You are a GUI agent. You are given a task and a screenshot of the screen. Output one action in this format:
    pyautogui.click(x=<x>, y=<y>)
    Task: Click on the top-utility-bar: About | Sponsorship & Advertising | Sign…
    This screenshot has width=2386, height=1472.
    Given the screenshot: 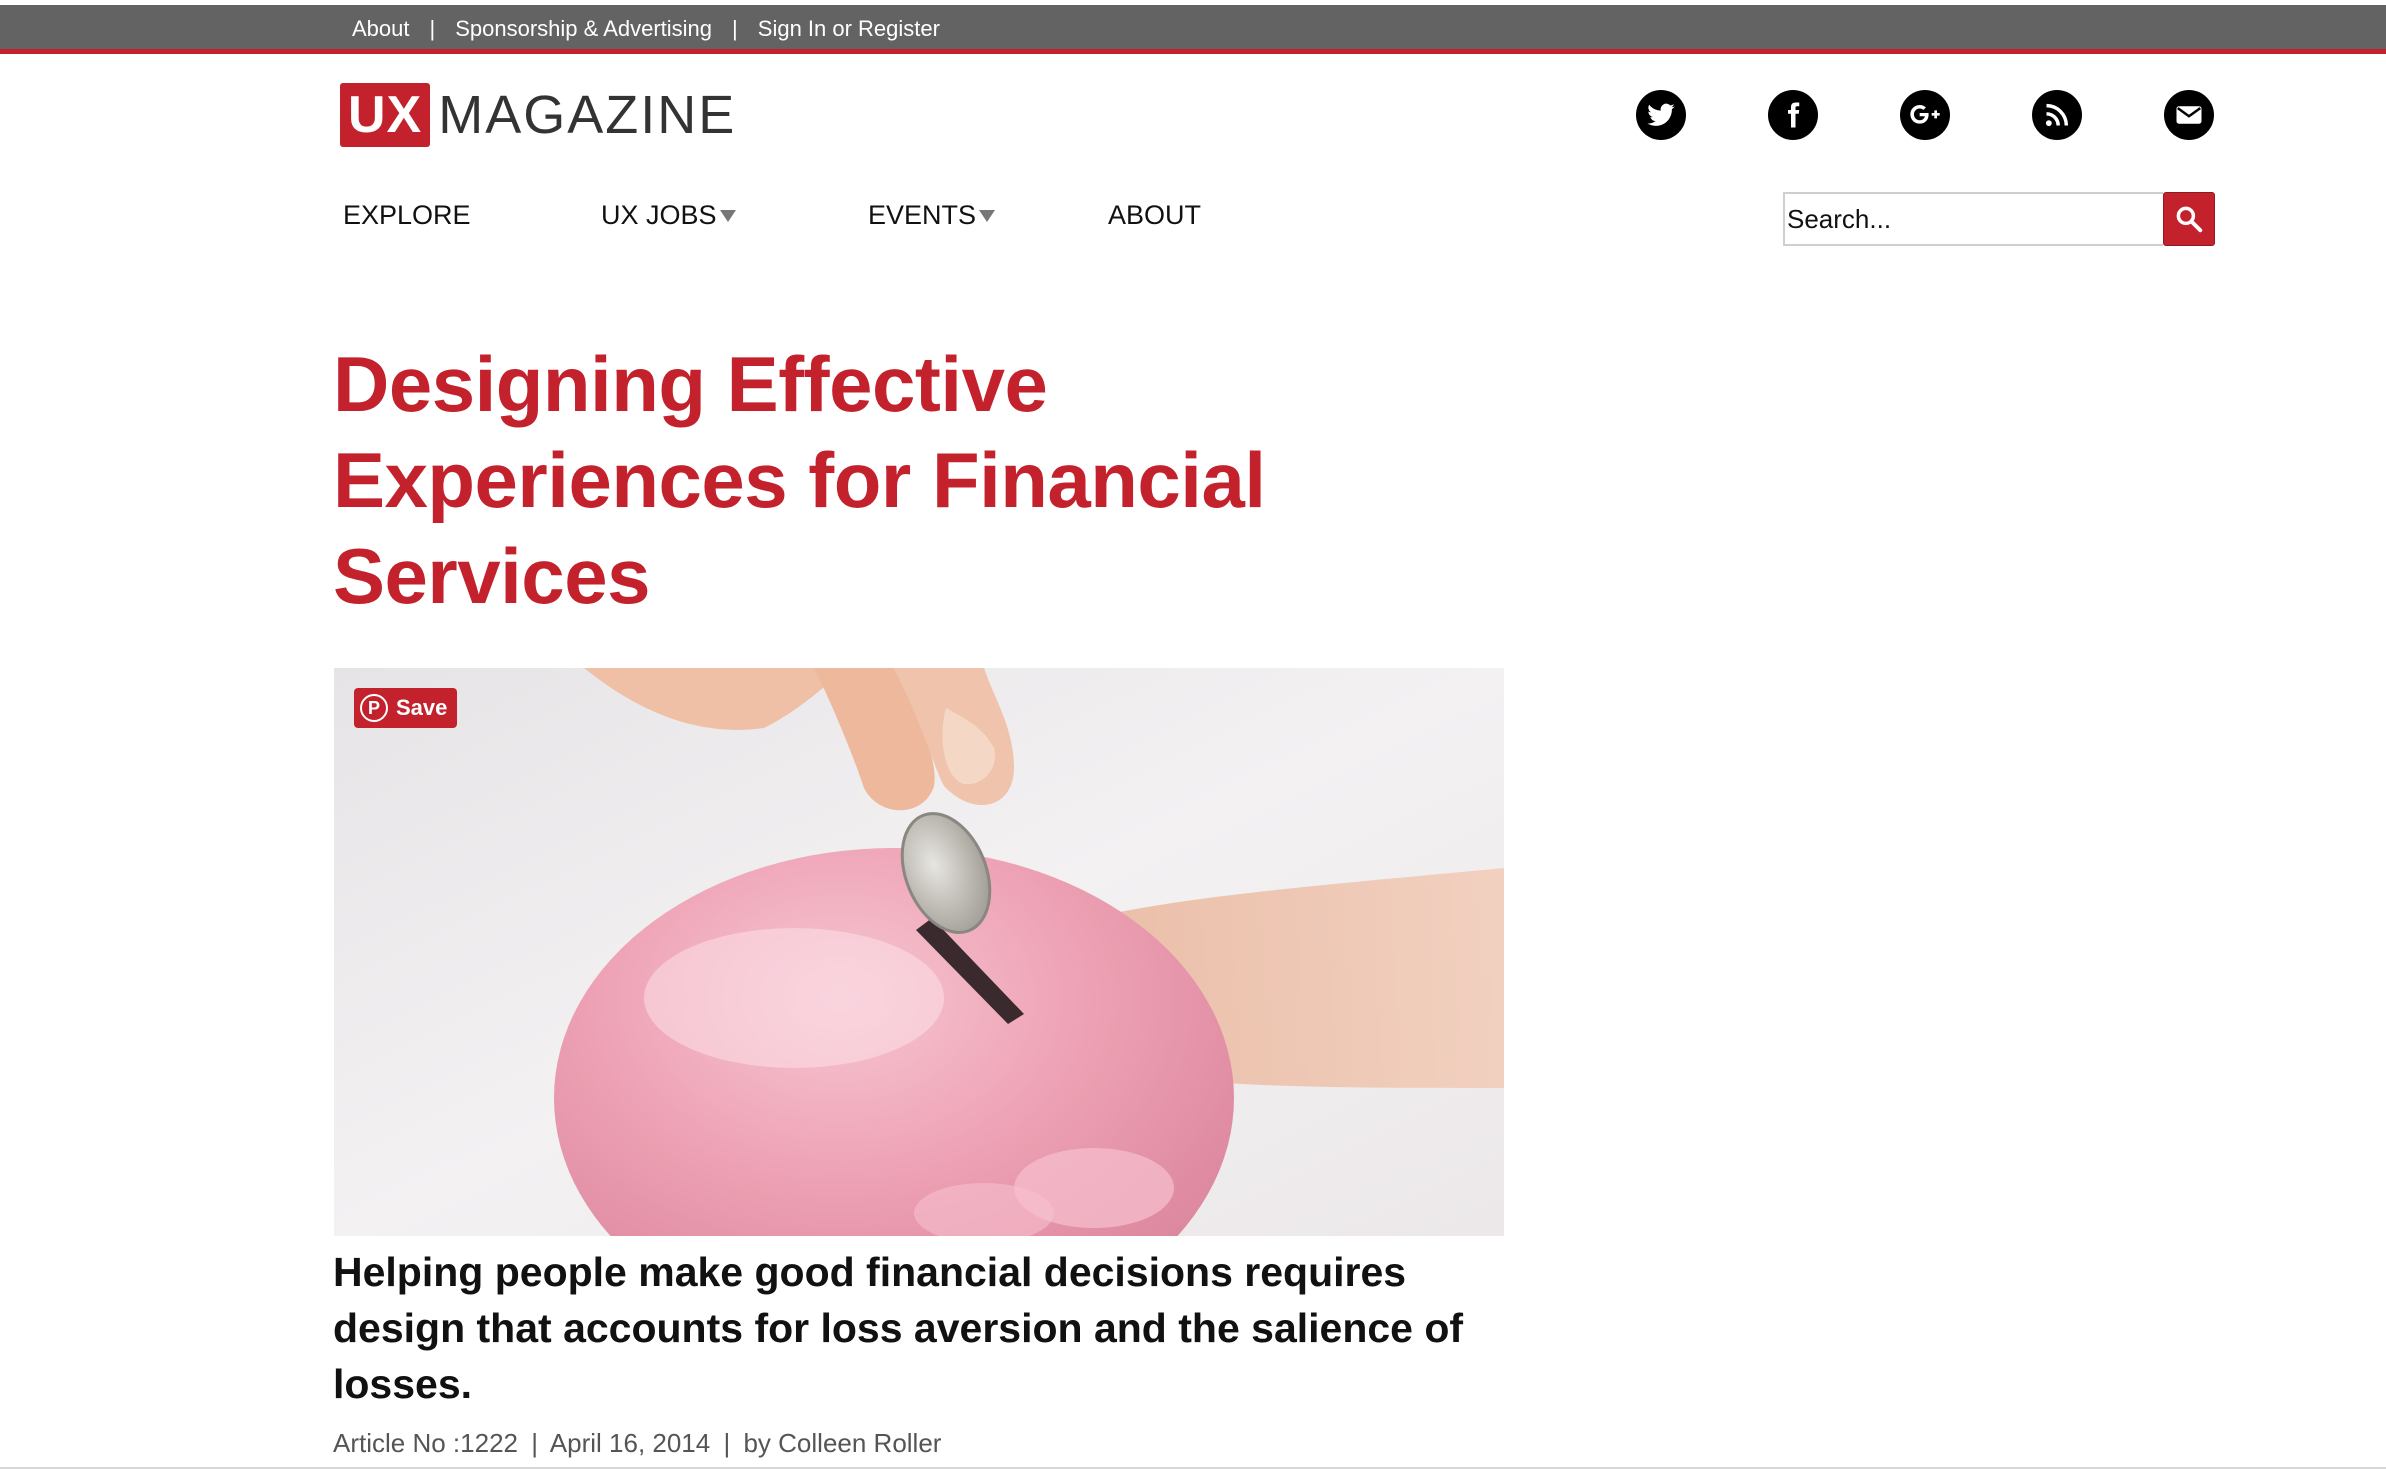 What is the action you would take?
    pyautogui.click(x=1193, y=27)
    